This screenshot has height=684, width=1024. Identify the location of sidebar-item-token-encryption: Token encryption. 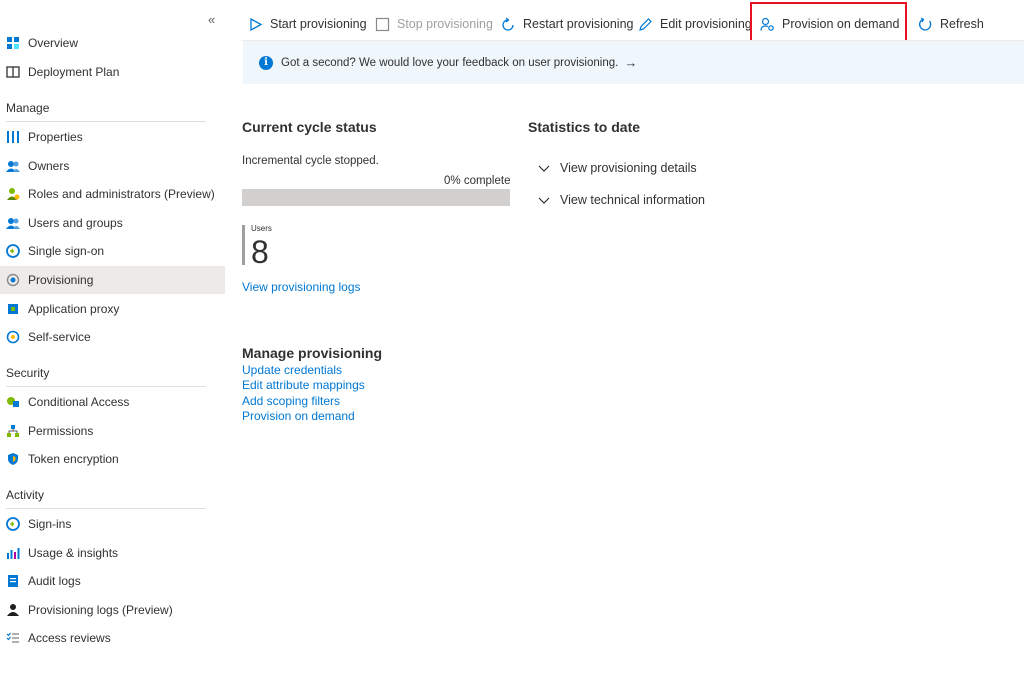
(112, 459).